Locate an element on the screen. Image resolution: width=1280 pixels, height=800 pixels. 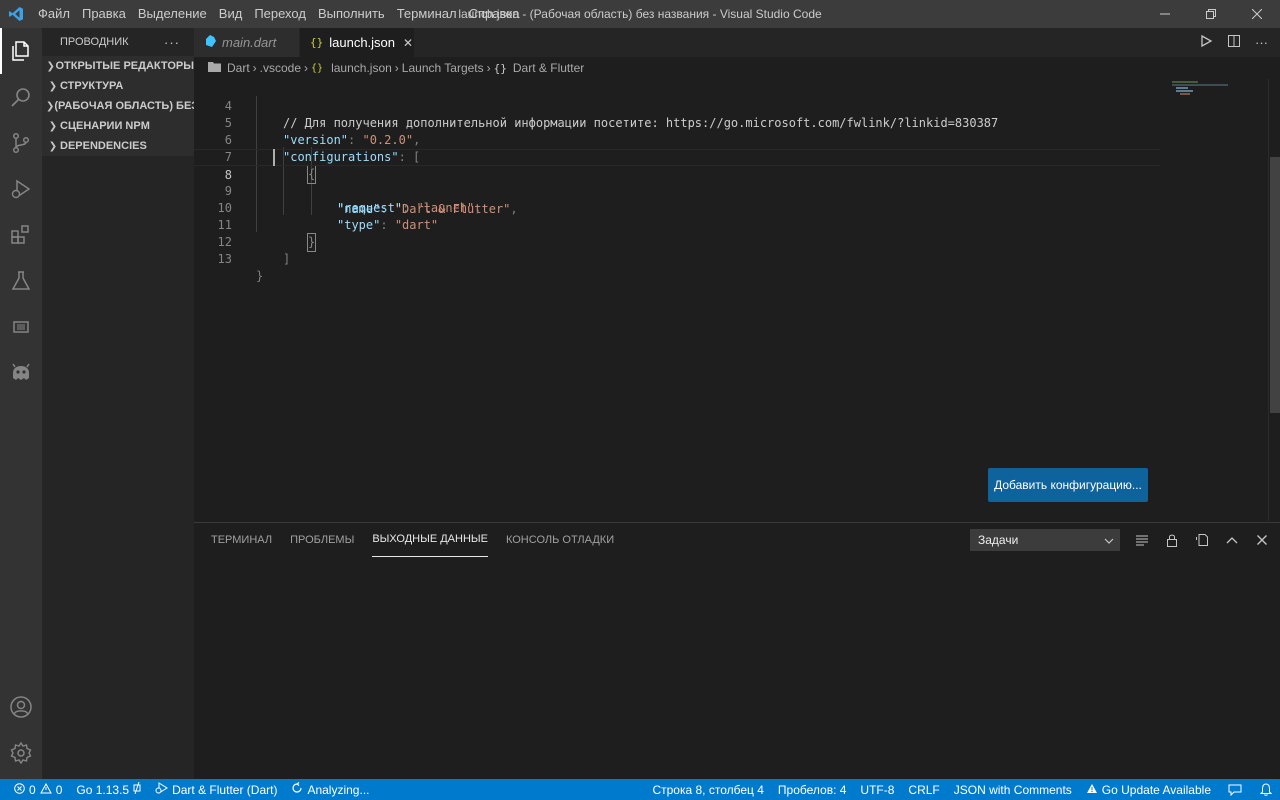
panel-actions is located at coordinates (1202, 540).